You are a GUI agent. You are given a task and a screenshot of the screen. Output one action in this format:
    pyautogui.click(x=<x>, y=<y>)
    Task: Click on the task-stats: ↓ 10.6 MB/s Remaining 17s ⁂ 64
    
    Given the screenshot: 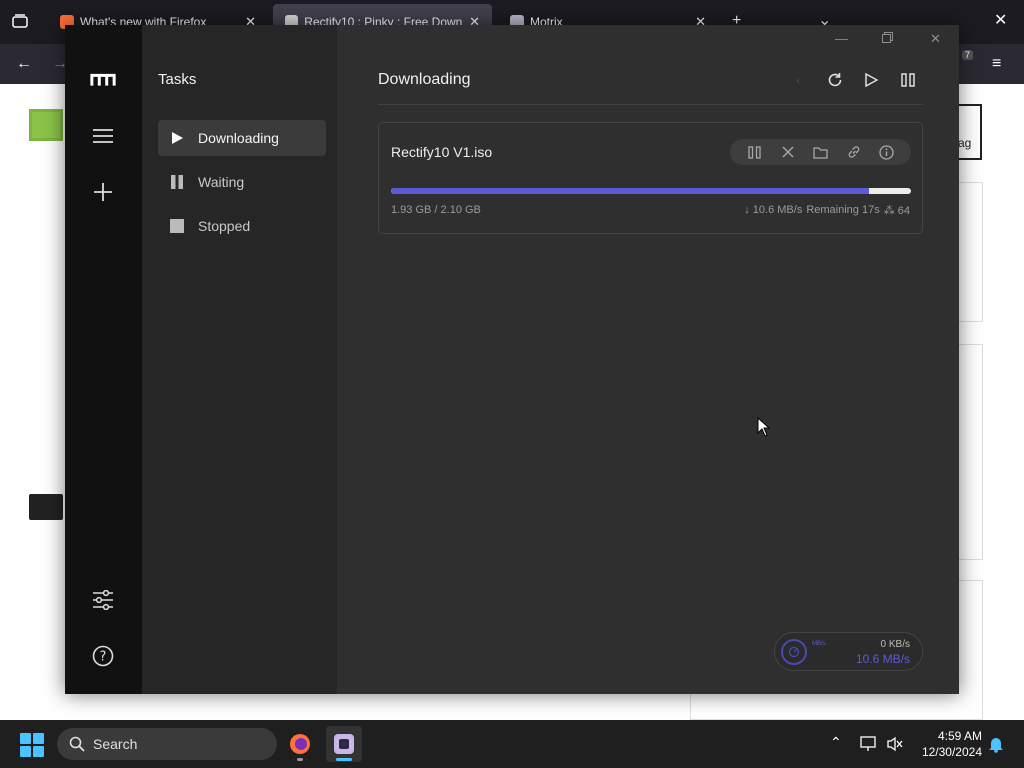 What is the action you would take?
    pyautogui.click(x=827, y=210)
    